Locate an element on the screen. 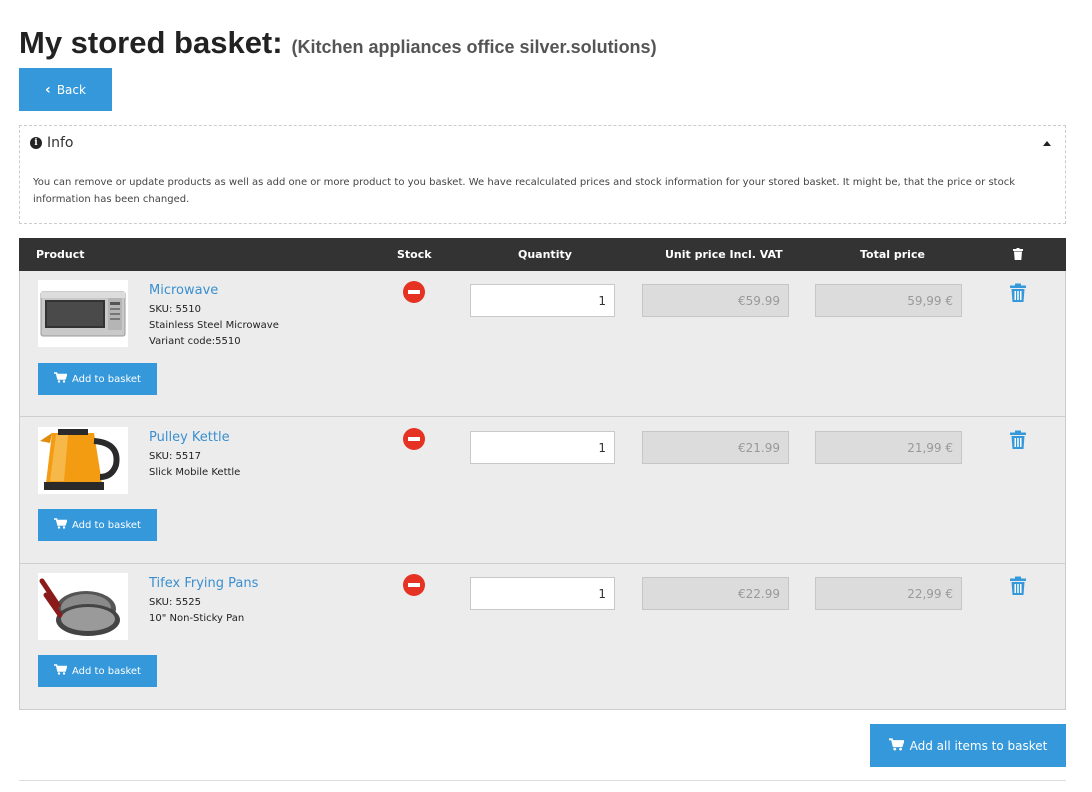  page-title-main: My stored basket: is located at coordinates (151, 42).